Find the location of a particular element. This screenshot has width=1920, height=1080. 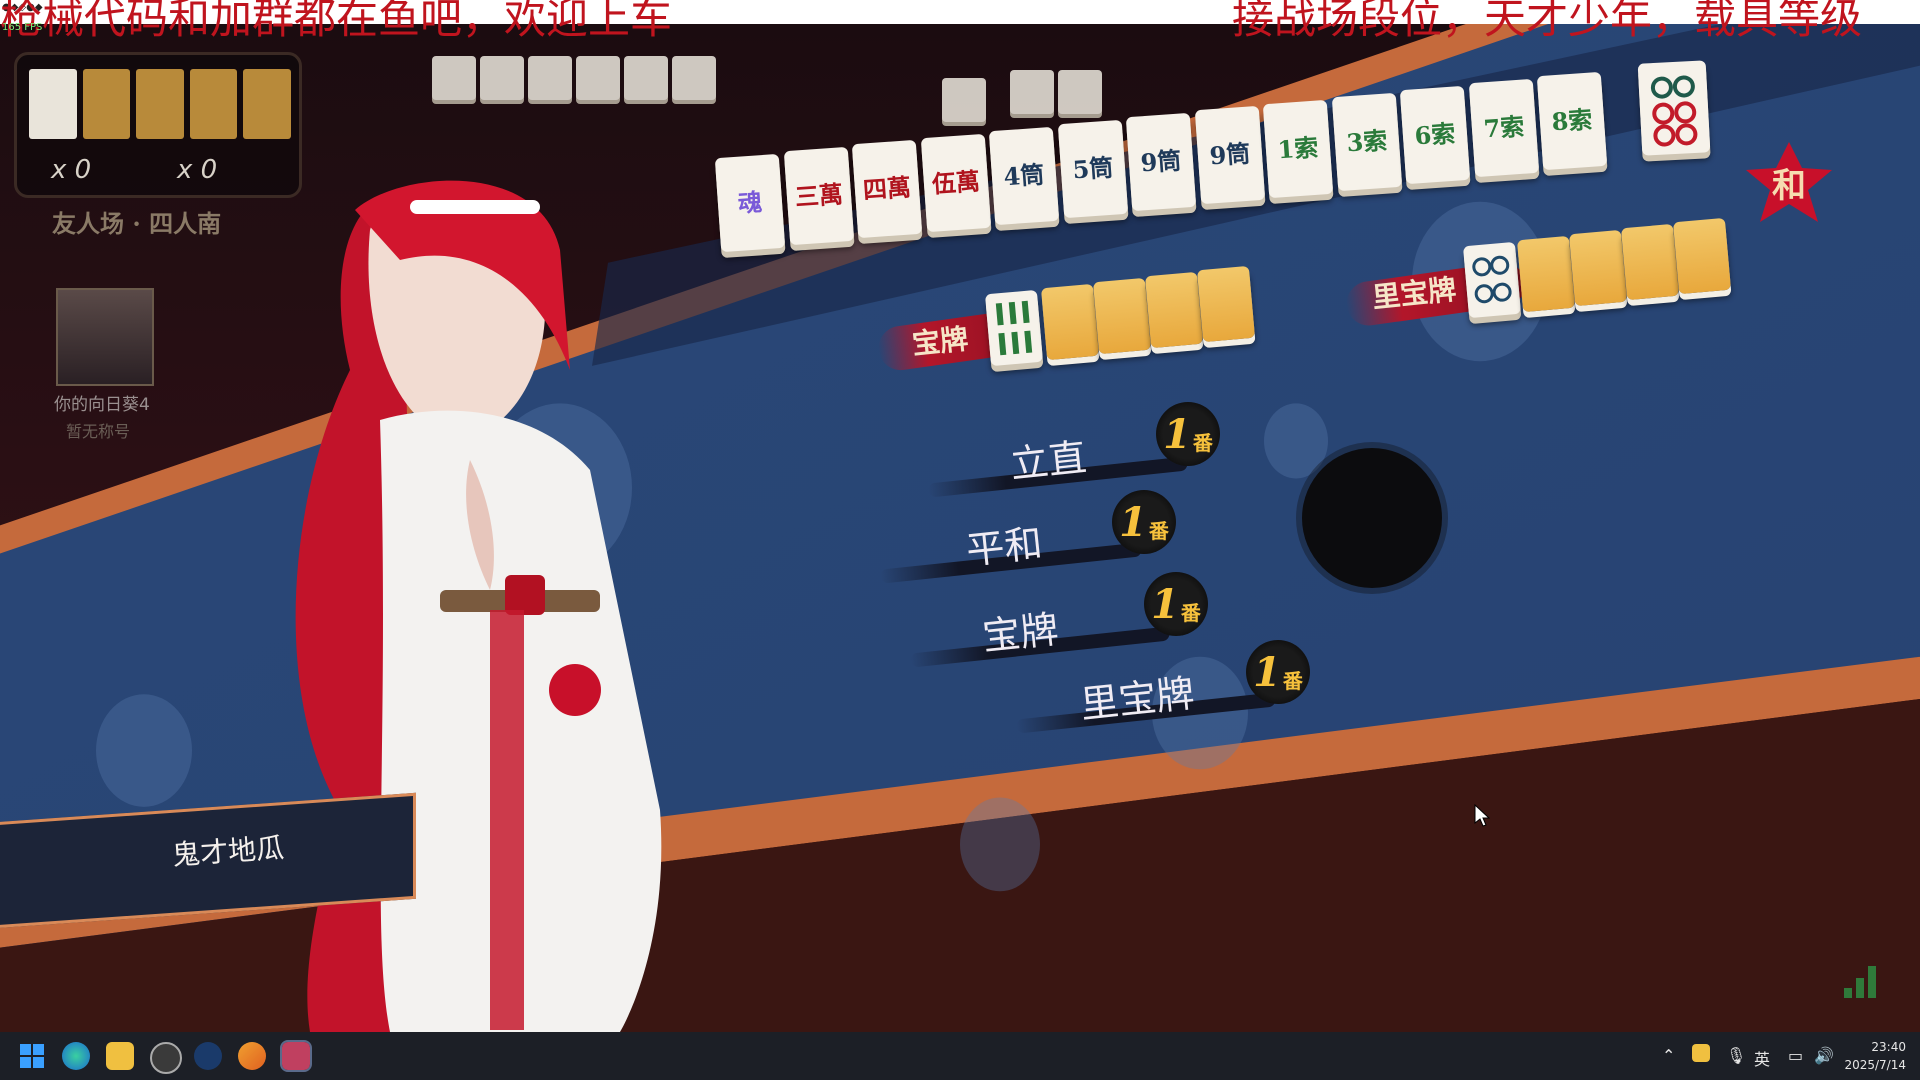

hand-tile: 6索 is located at coordinates (1435, 135).